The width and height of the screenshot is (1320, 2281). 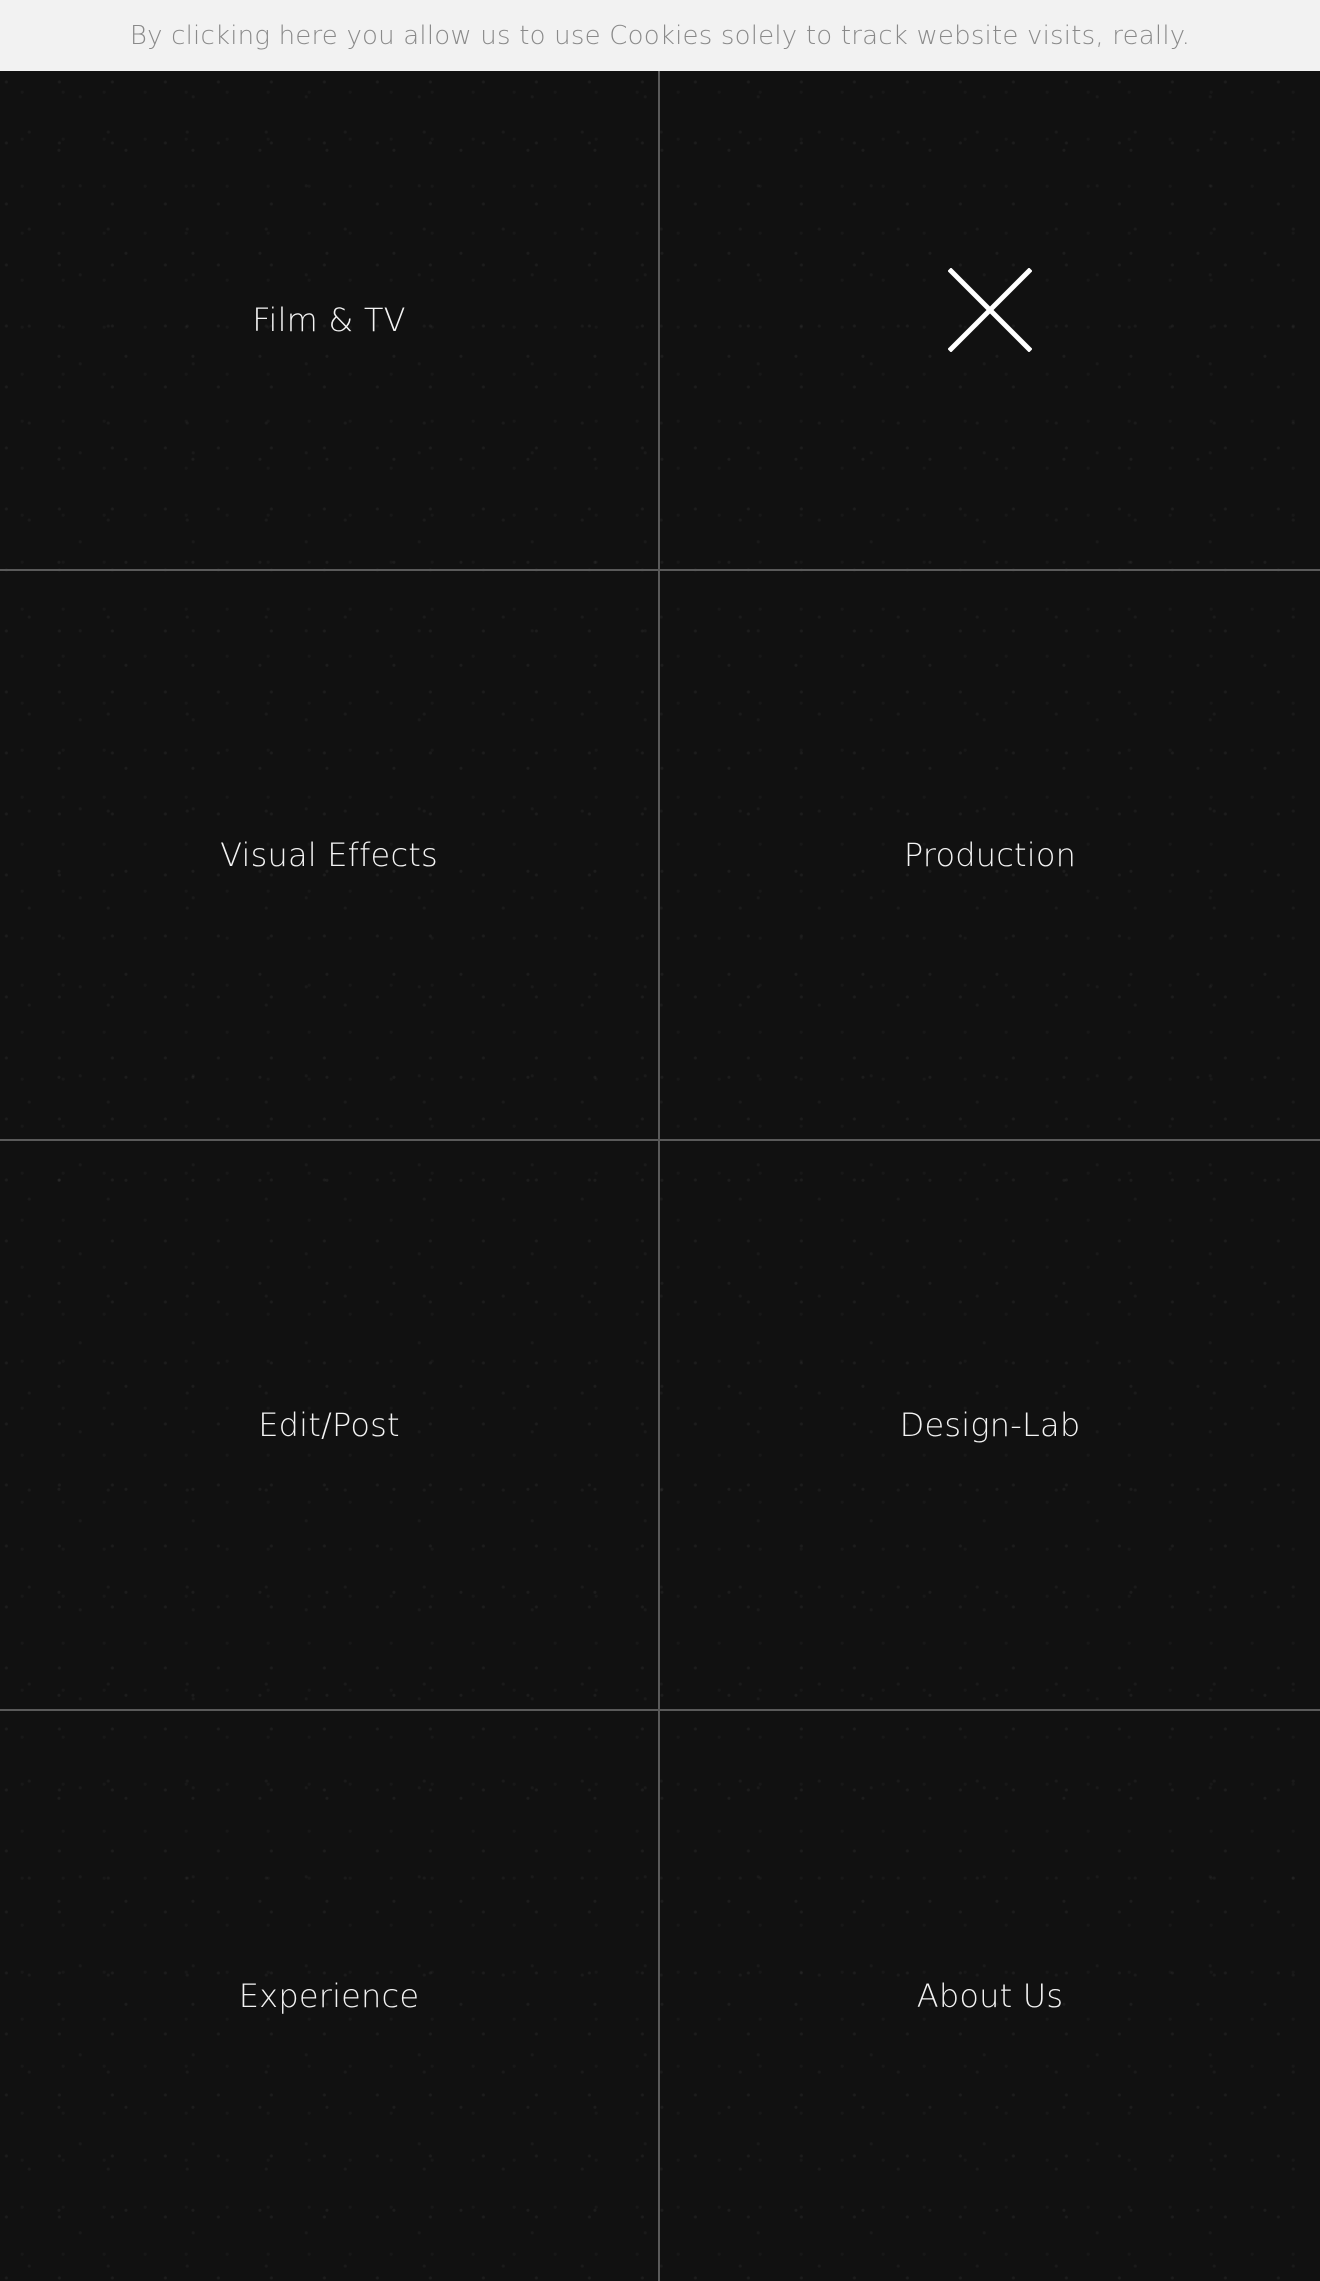 I want to click on menu-item-design-lab: Design-Lab, so click(x=990, y=1426).